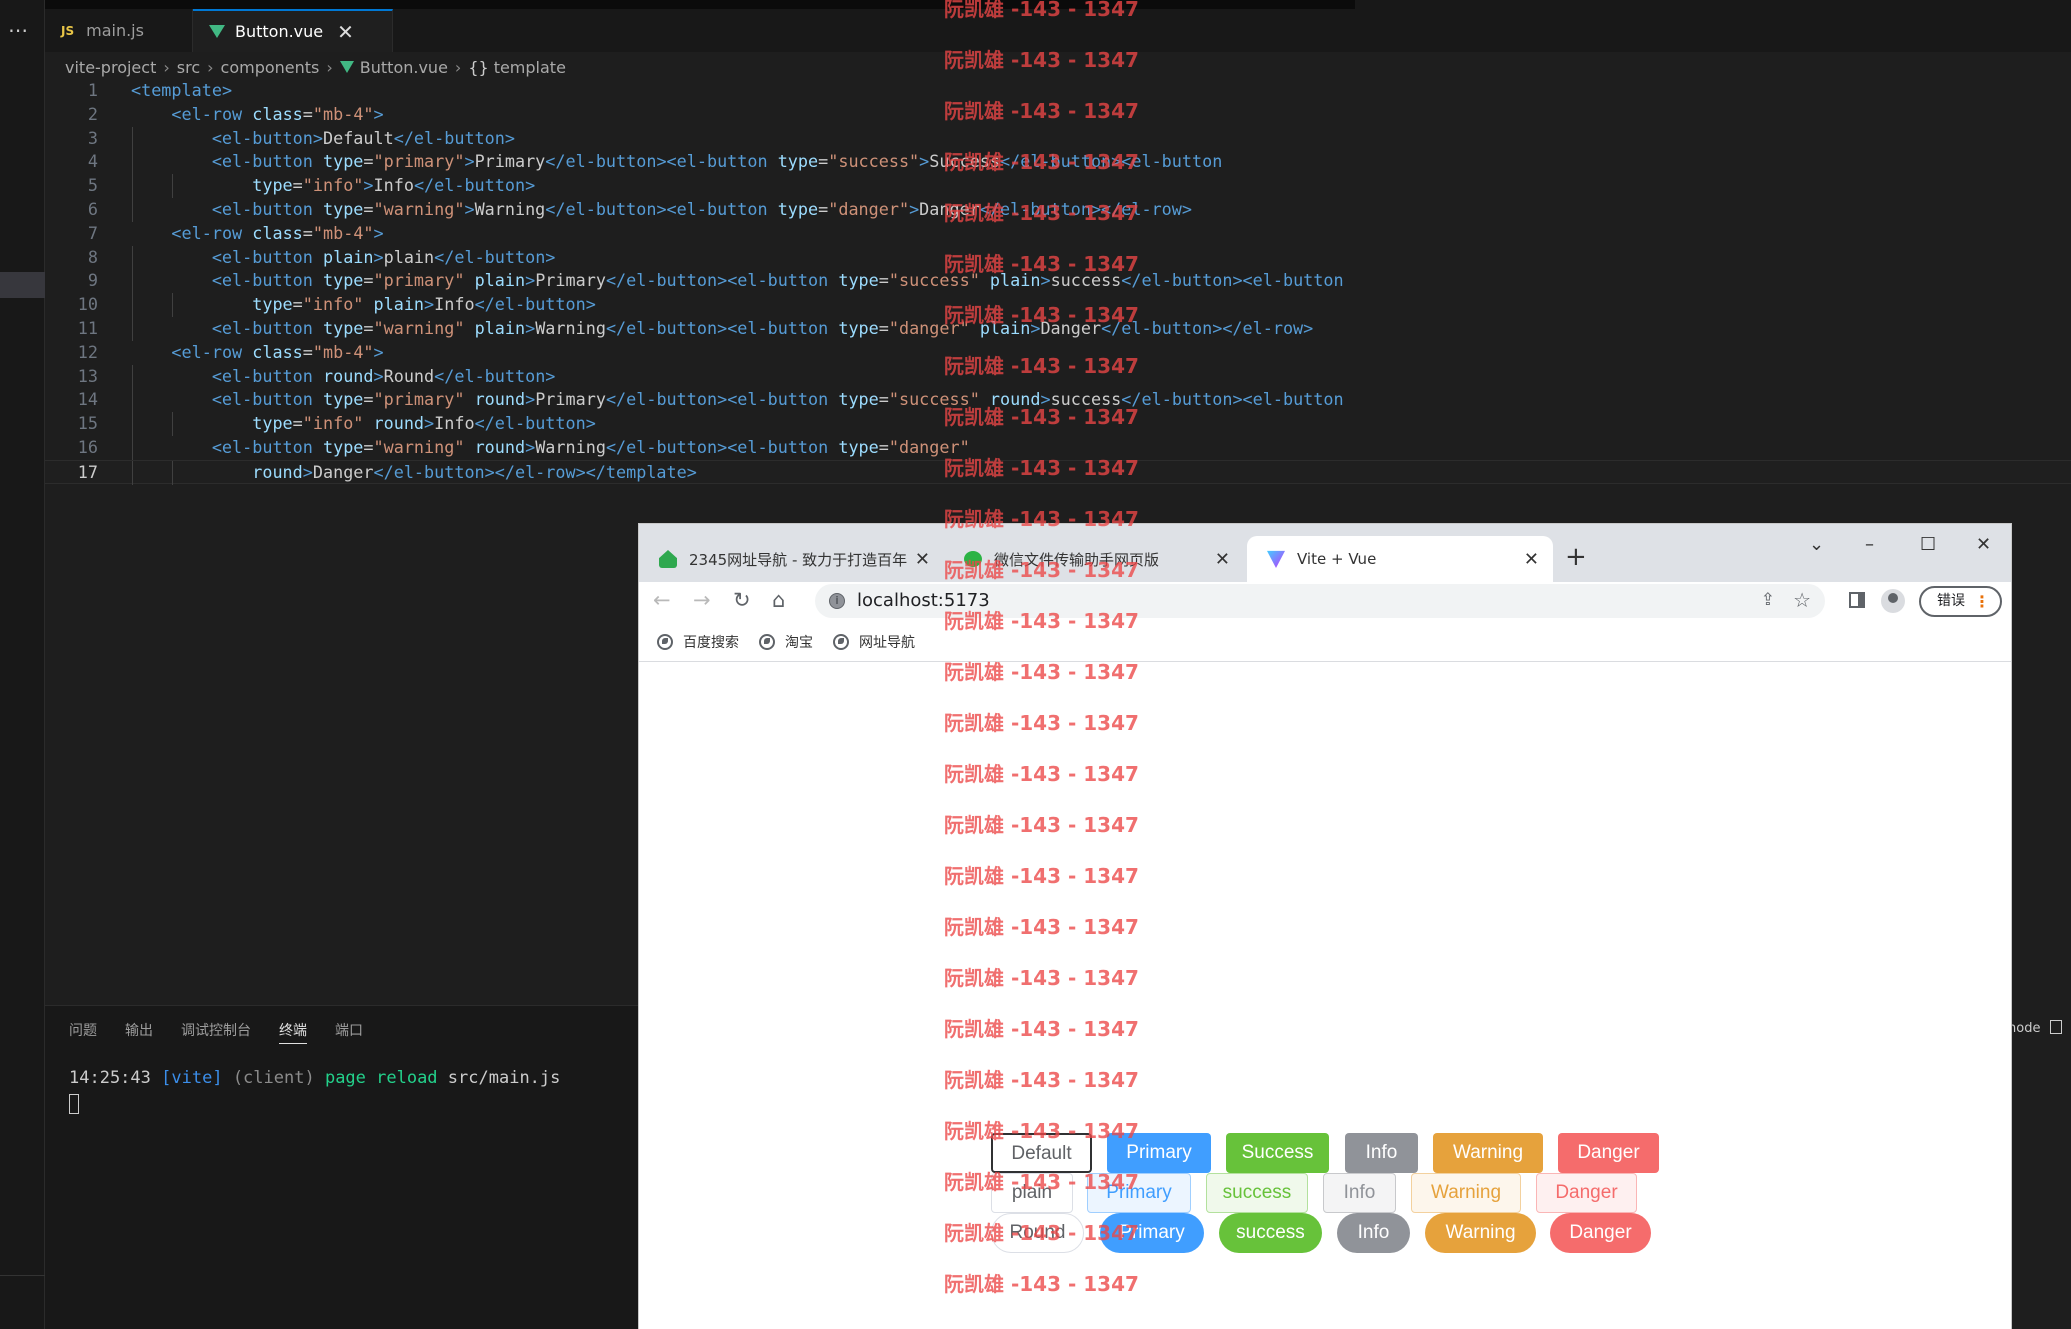 The width and height of the screenshot is (2071, 1329). Describe the element at coordinates (349, 1032) in the screenshot. I see `tab-ports: 端口` at that location.